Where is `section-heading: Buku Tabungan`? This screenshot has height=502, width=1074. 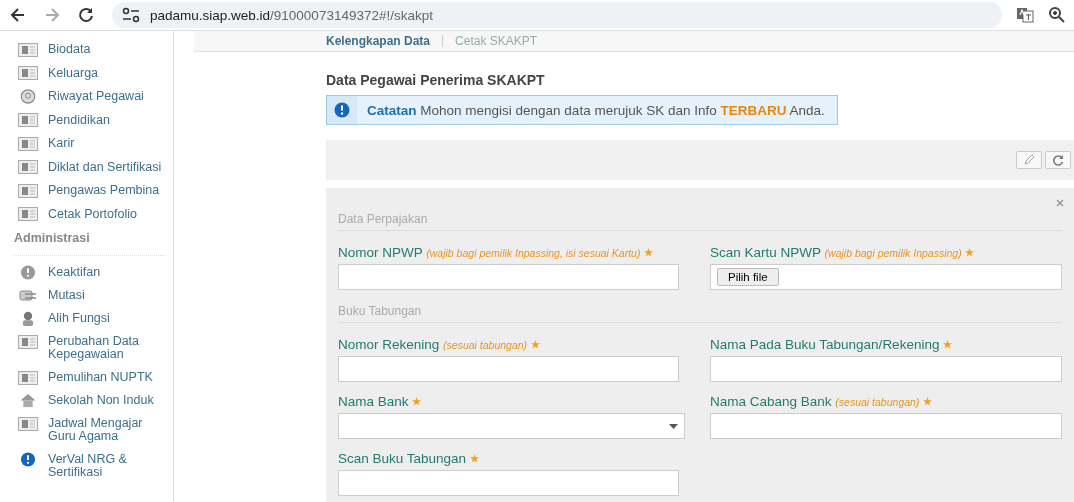 section-heading: Buku Tabungan is located at coordinates (700, 306).